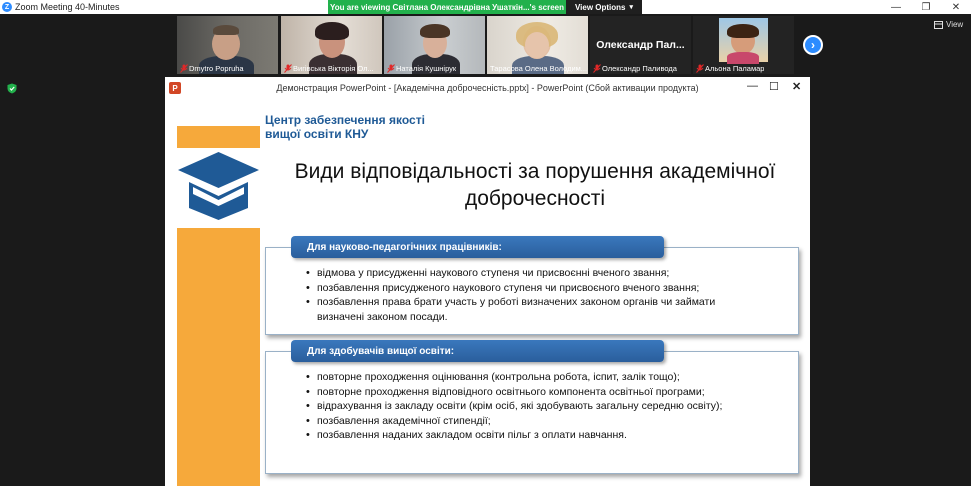 This screenshot has width=971, height=486. What do you see at coordinates (955, 24) in the screenshot?
I see `view-label: View` at bounding box center [955, 24].